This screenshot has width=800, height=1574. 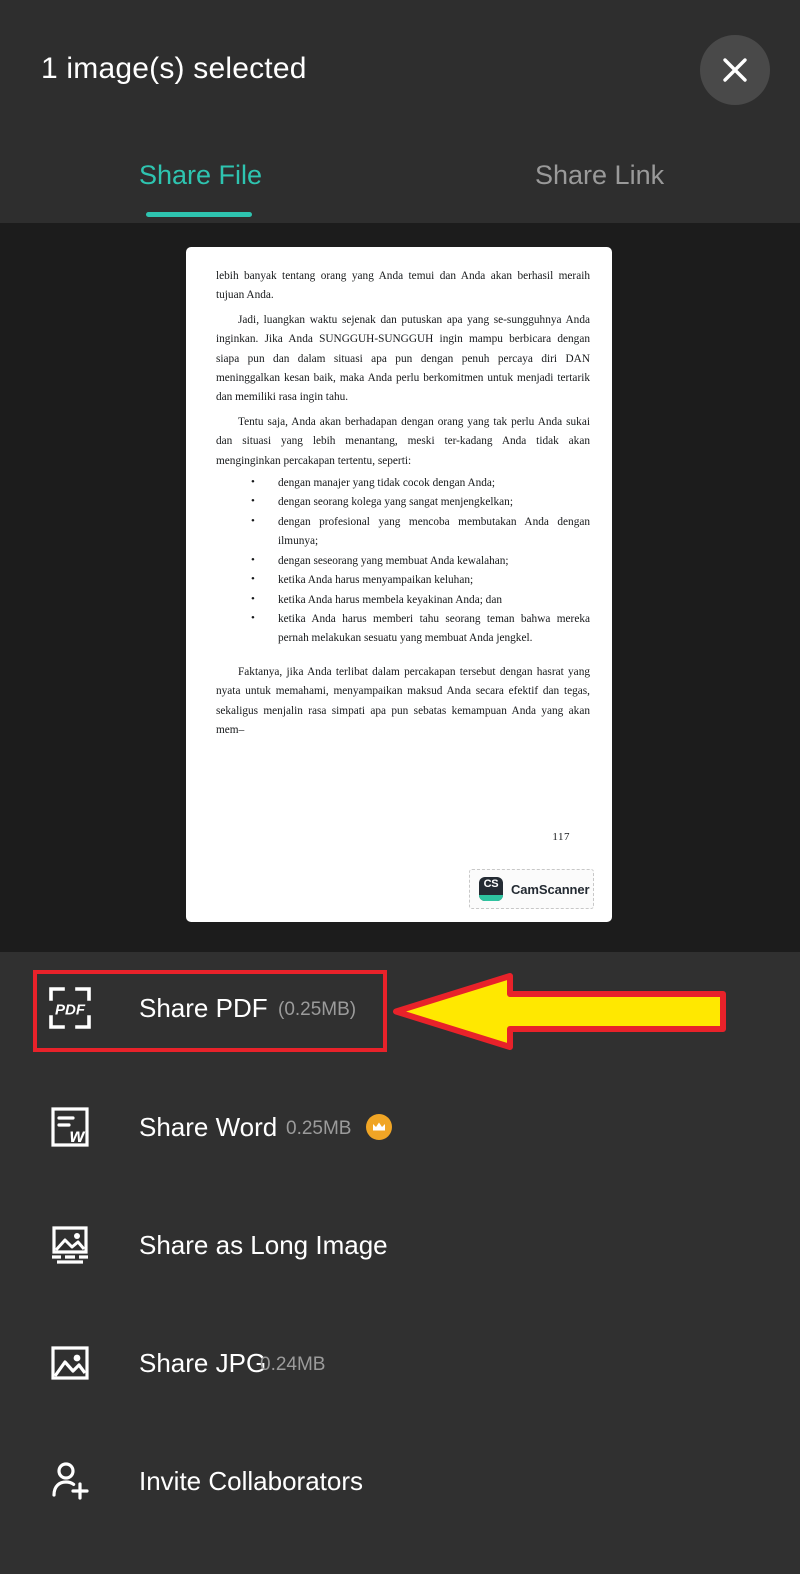 I want to click on camscanner-logo-text: CS, so click(x=491, y=884).